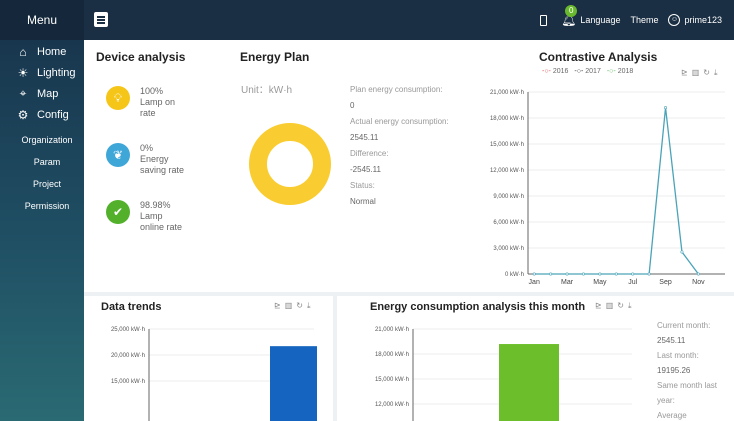  I want to click on sidebar-sub-project: Project, so click(42, 184).